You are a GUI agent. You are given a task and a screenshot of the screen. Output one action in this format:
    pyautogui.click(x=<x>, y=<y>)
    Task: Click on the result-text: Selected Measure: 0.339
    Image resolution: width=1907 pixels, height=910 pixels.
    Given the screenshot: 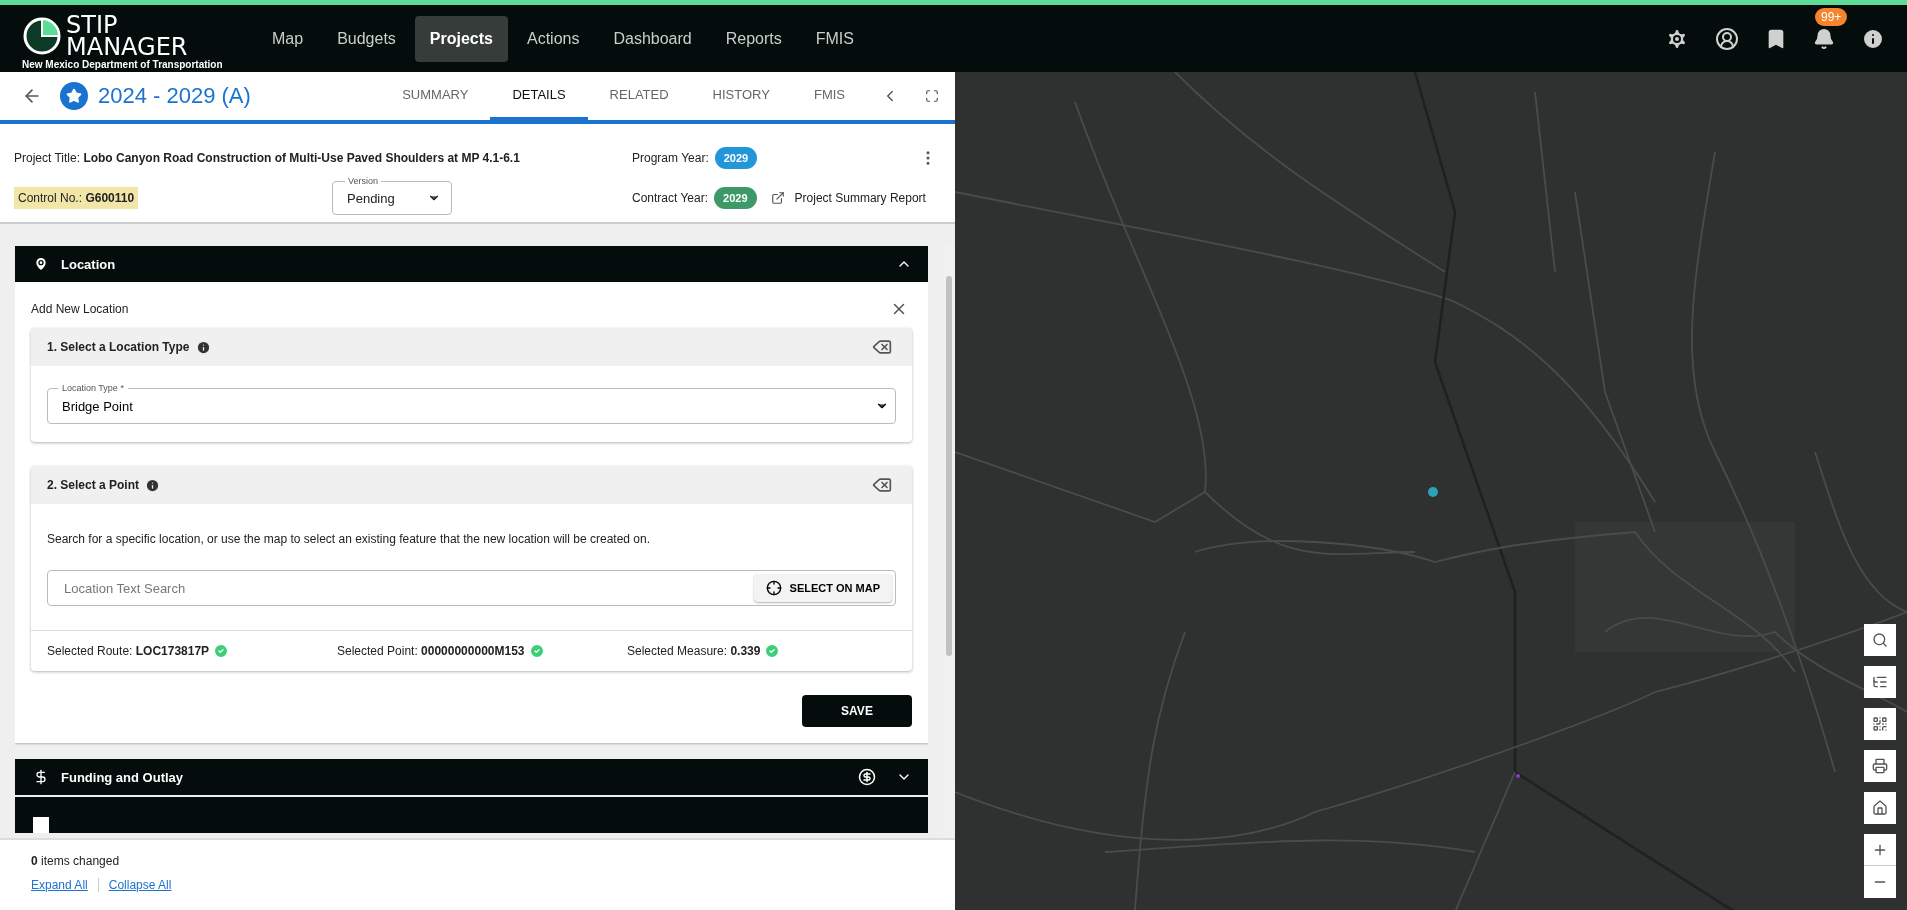 What is the action you would take?
    pyautogui.click(x=694, y=651)
    